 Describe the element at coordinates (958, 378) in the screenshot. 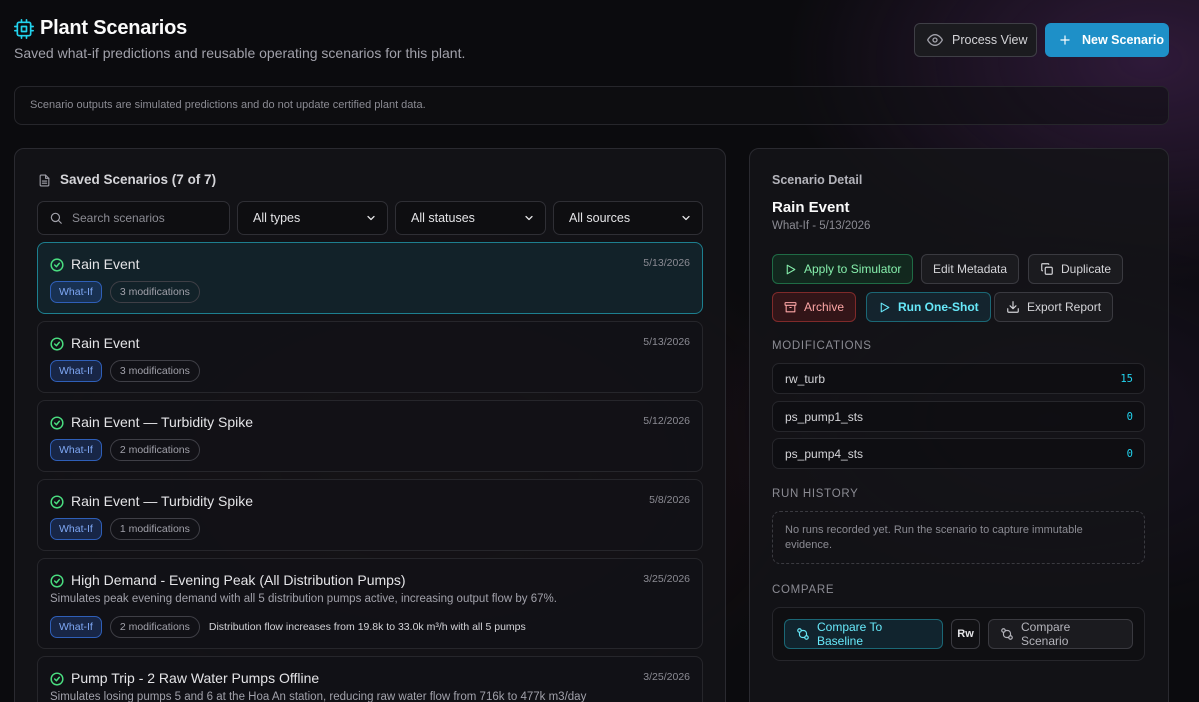

I see `modification-row: rw_turb 15` at that location.